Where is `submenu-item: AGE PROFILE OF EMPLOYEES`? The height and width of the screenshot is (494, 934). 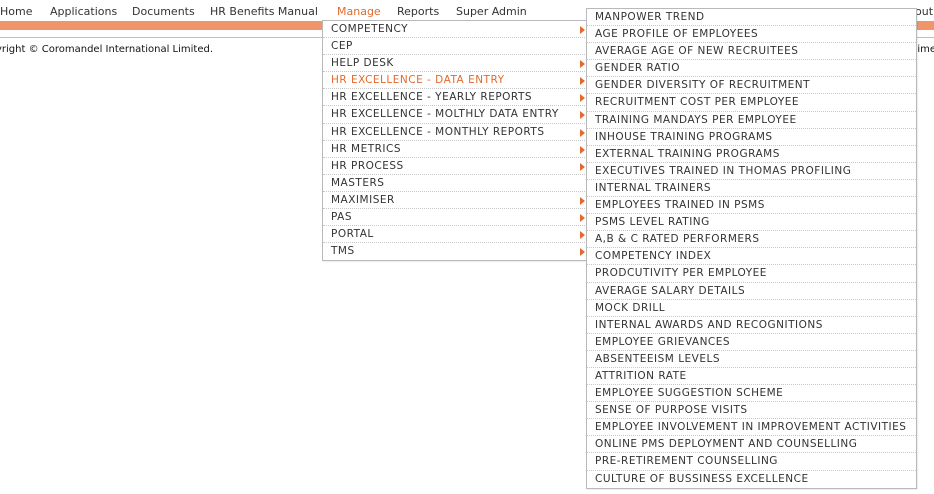
submenu-item: AGE PROFILE OF EMPLOYEES is located at coordinates (751, 35).